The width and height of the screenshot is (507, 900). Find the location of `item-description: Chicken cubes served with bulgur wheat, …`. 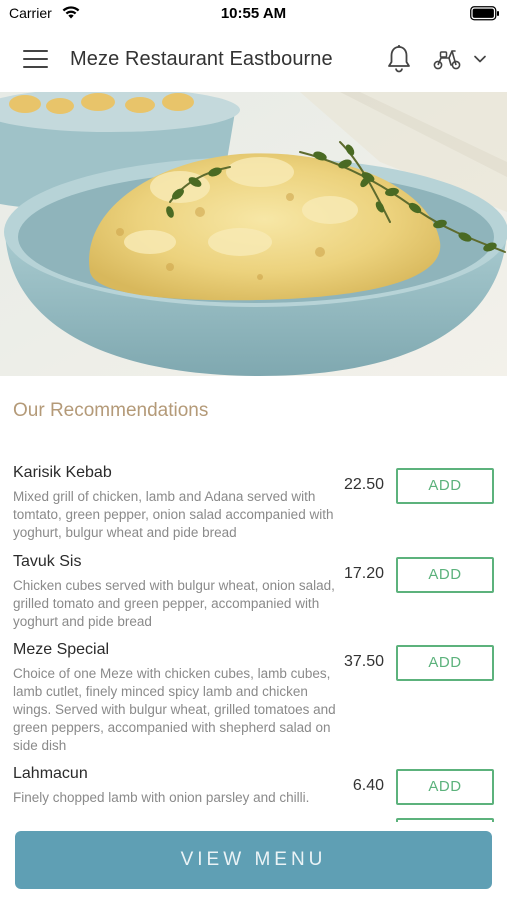

item-description: Chicken cubes served with bulgur wheat, … is located at coordinates (174, 603).